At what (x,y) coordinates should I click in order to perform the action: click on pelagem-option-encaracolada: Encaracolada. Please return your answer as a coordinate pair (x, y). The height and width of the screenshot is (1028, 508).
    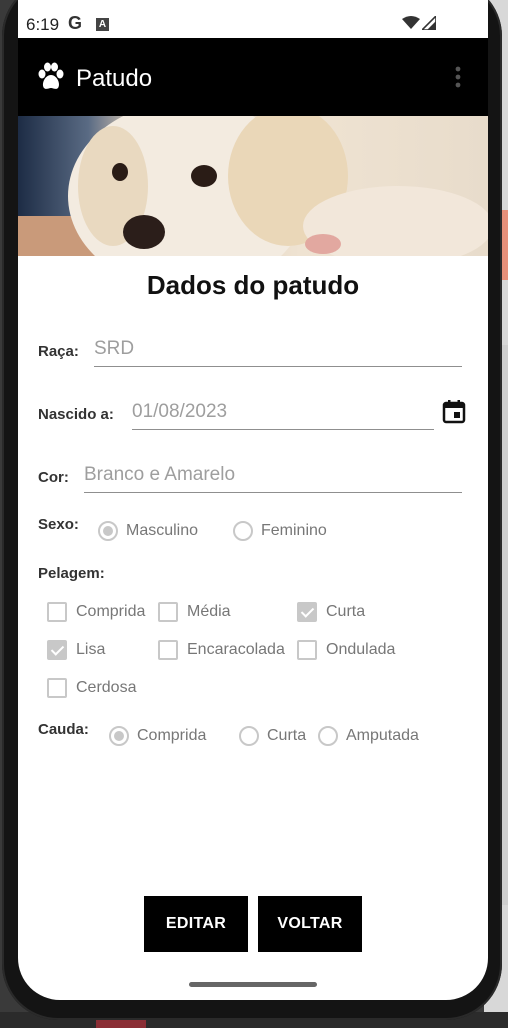
    Looking at the image, I should click on (221, 650).